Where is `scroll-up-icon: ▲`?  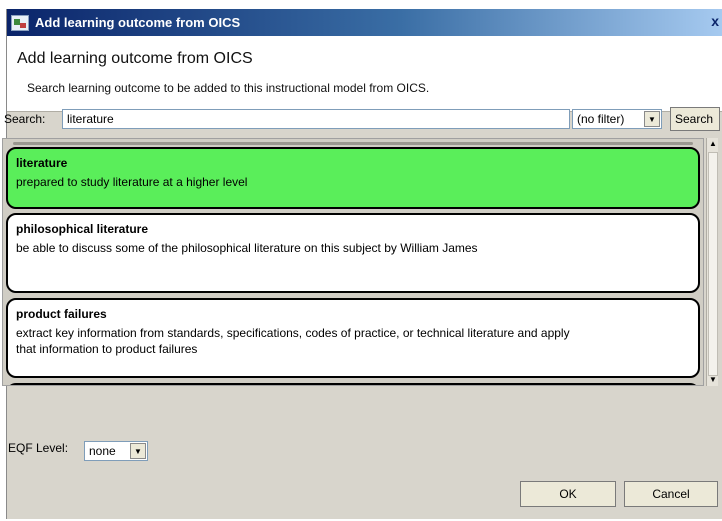 scroll-up-icon: ▲ is located at coordinates (713, 144).